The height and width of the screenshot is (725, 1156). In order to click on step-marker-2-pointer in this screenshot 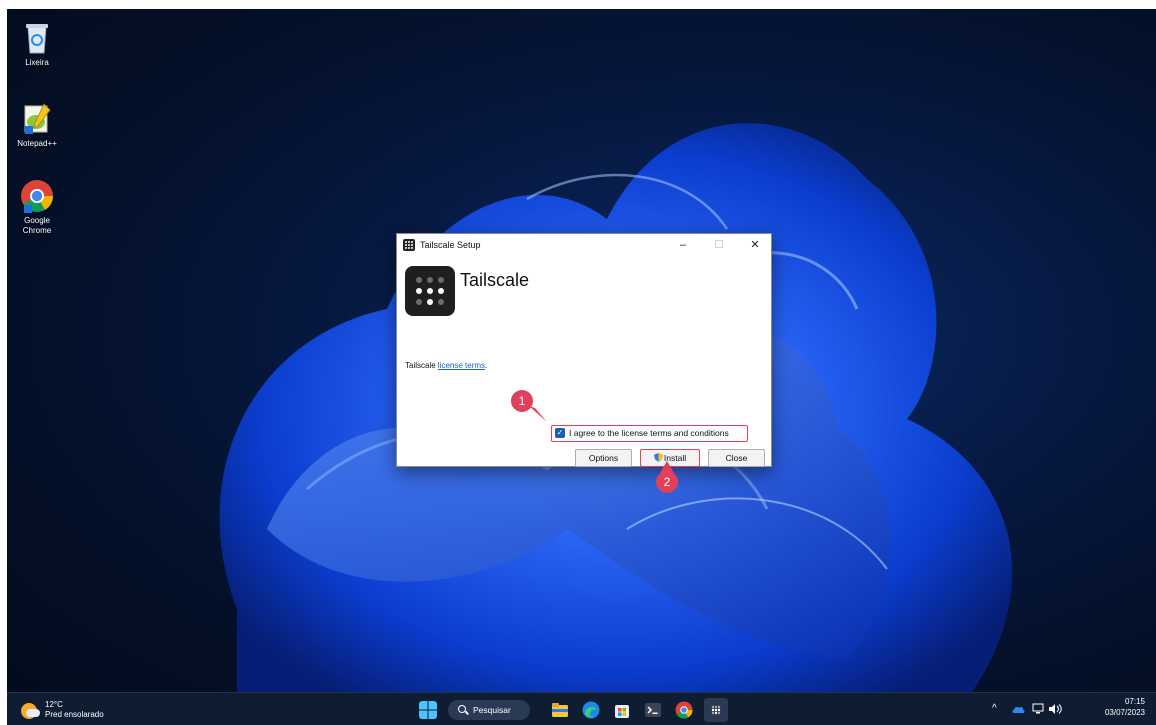, I will do `click(667, 467)`.